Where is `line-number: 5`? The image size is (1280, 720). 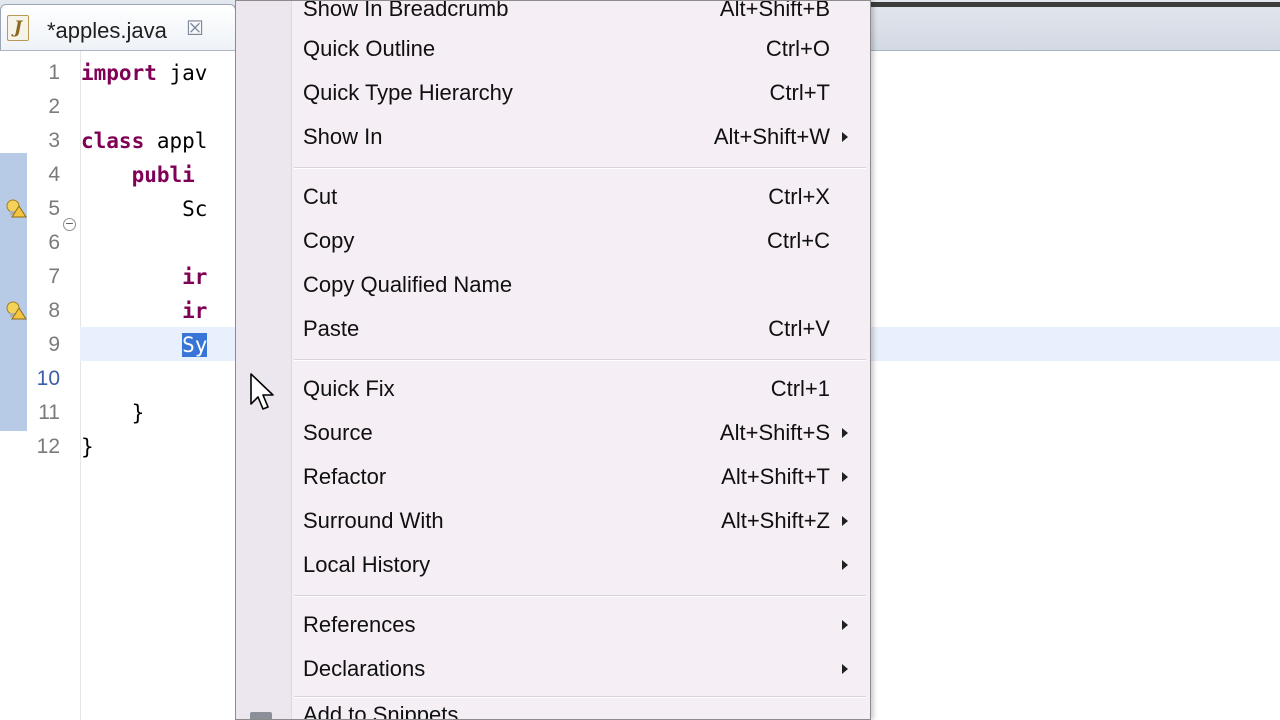 line-number: 5 is located at coordinates (54, 208).